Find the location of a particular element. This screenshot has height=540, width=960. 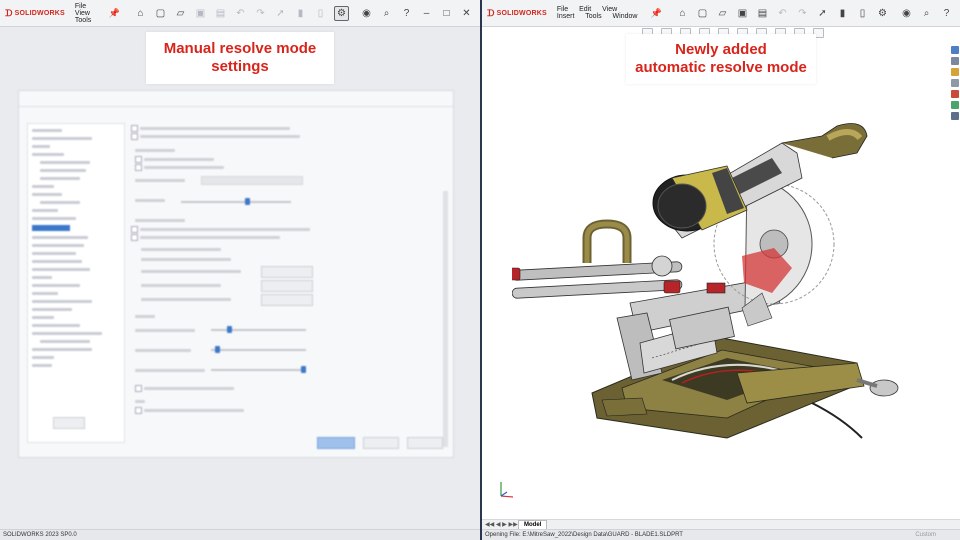

left-statusbar: SOLIDWORKS 2023 SP0.0 is located at coordinates (240, 534).